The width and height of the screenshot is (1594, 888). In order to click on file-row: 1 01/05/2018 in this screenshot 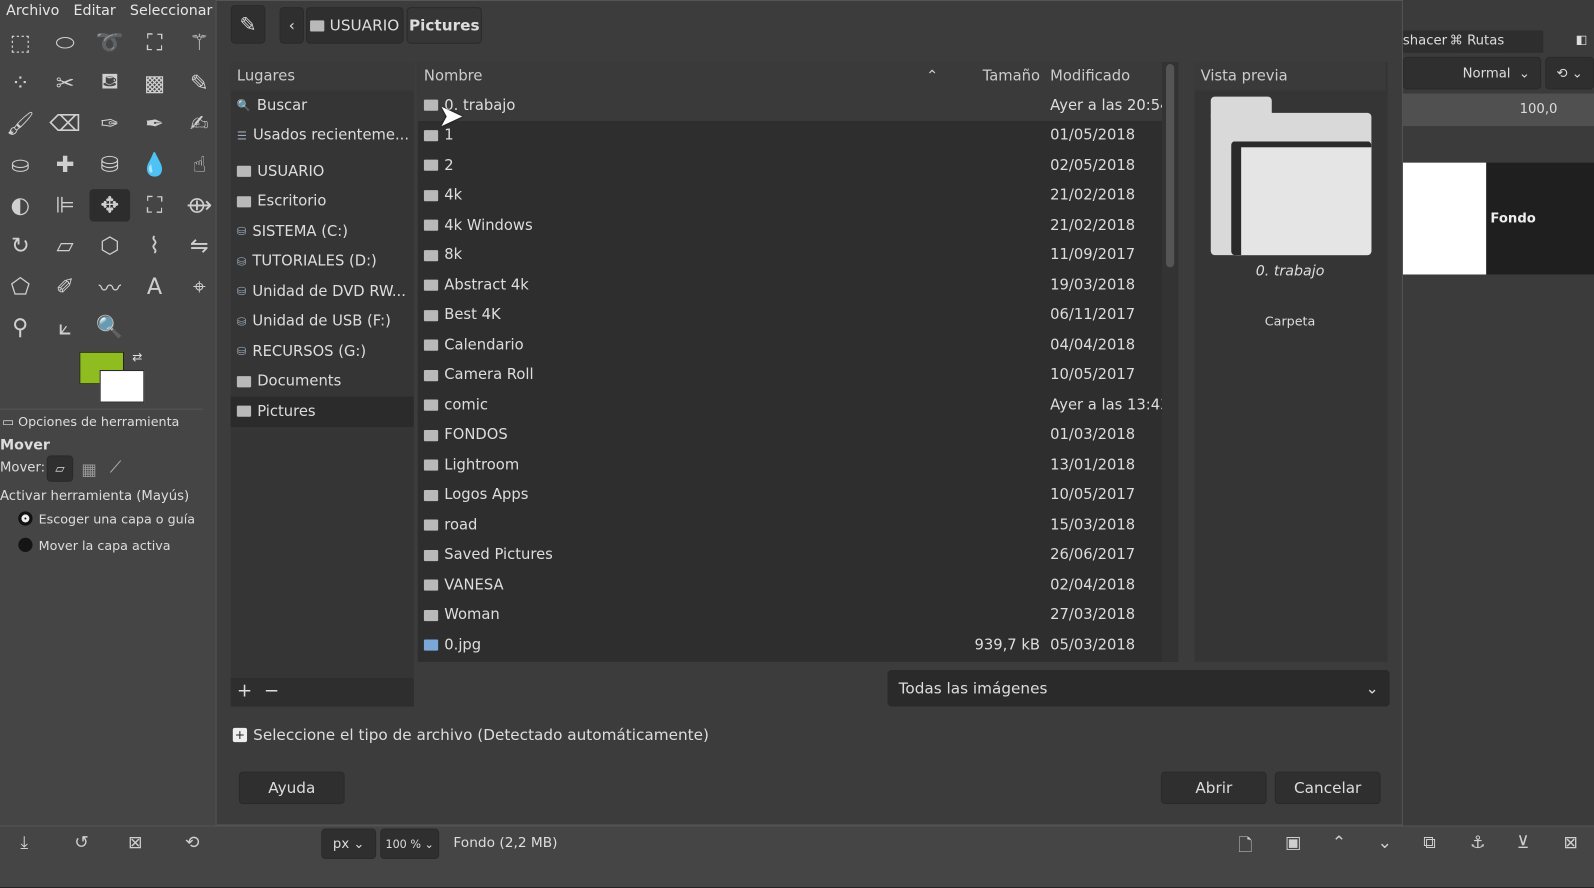, I will do `click(798, 135)`.